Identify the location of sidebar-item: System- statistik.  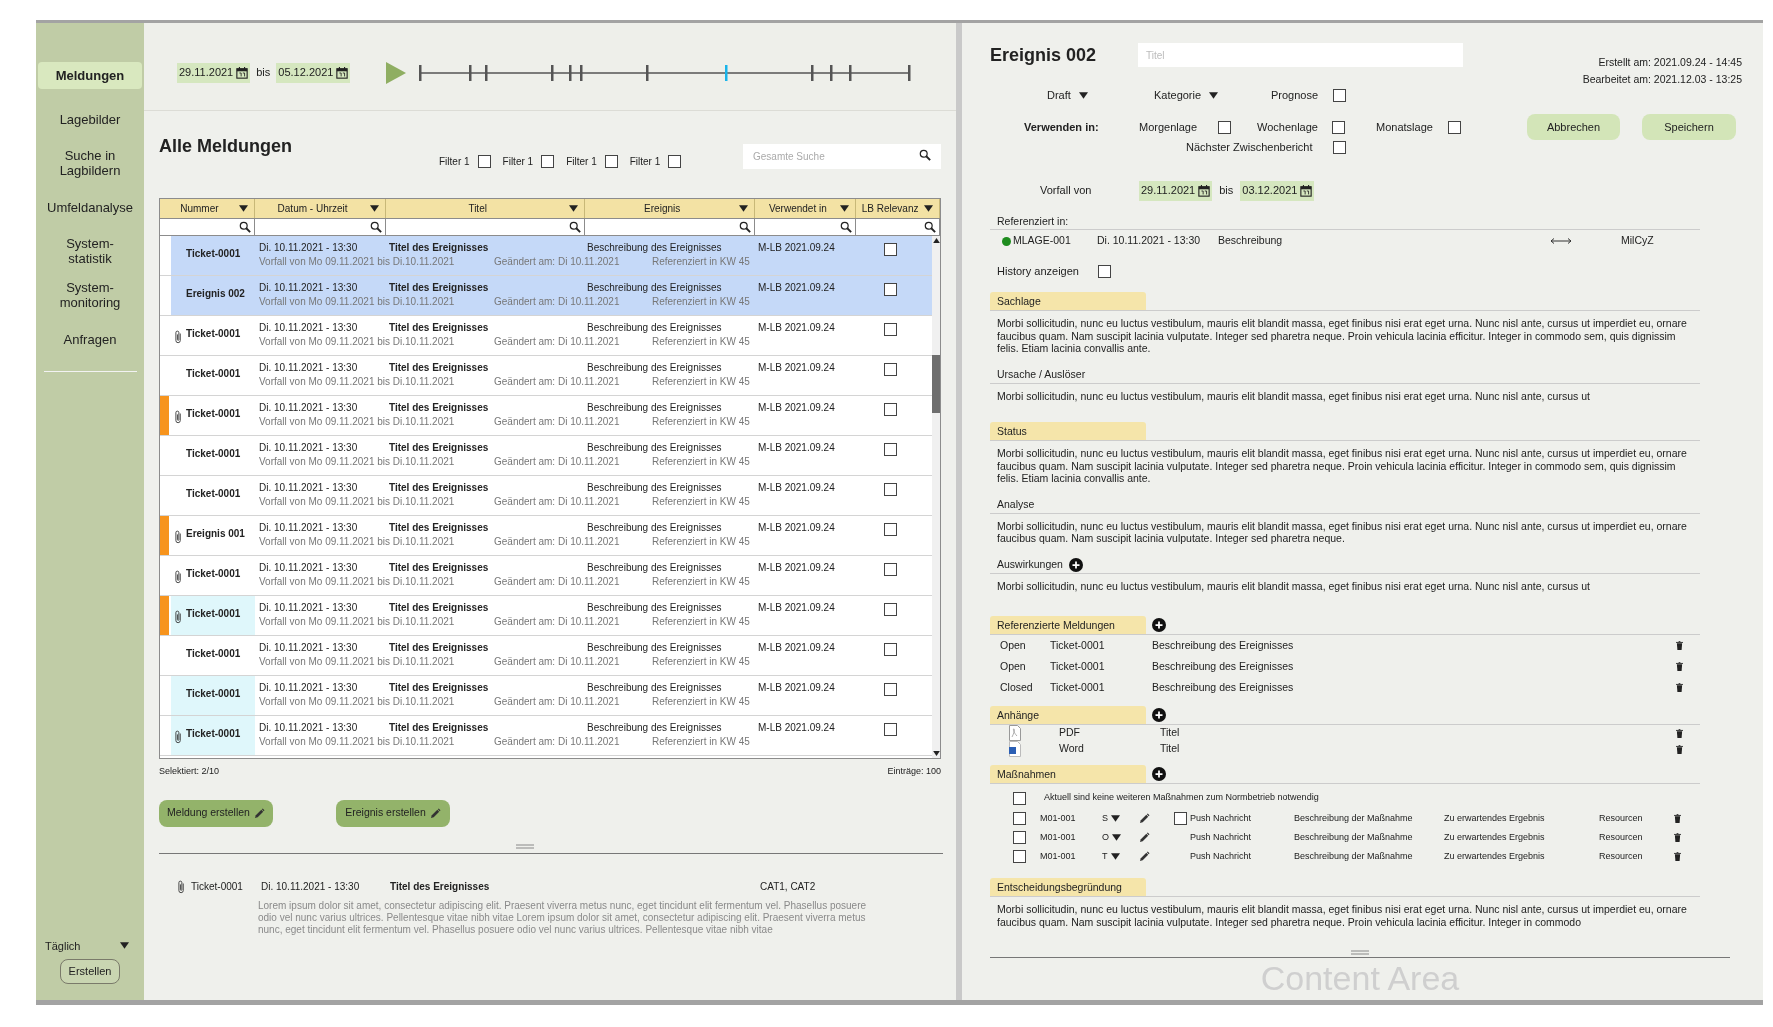
(90, 251).